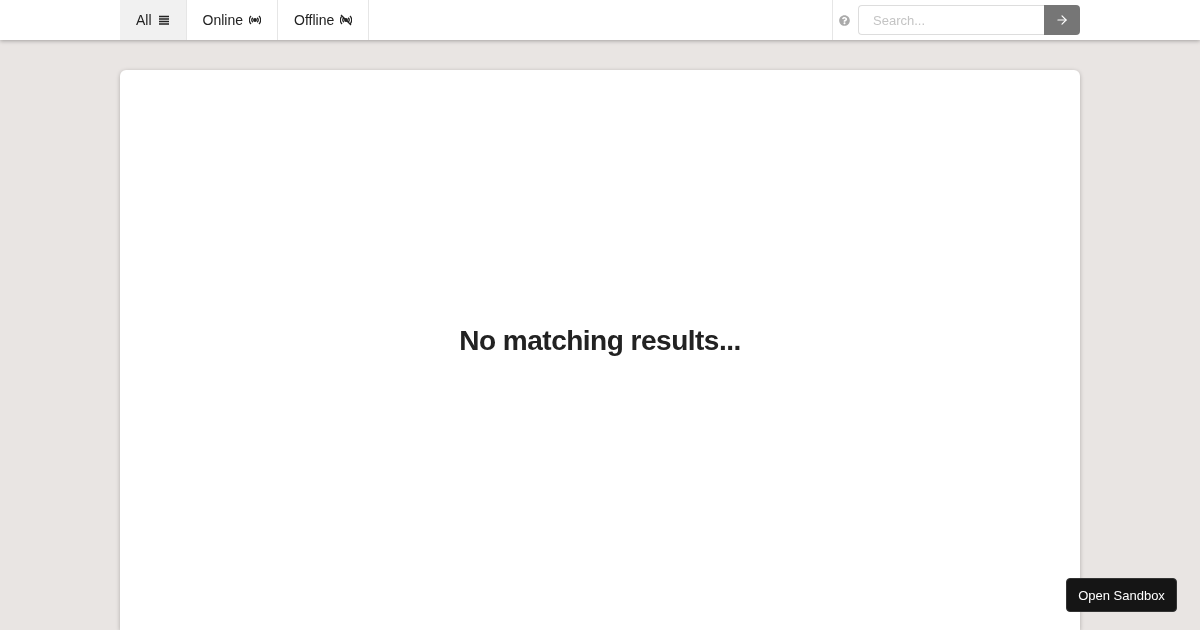 This screenshot has height=630, width=1200. I want to click on open-sandbox-button: Open Sandbox, so click(1121, 595).